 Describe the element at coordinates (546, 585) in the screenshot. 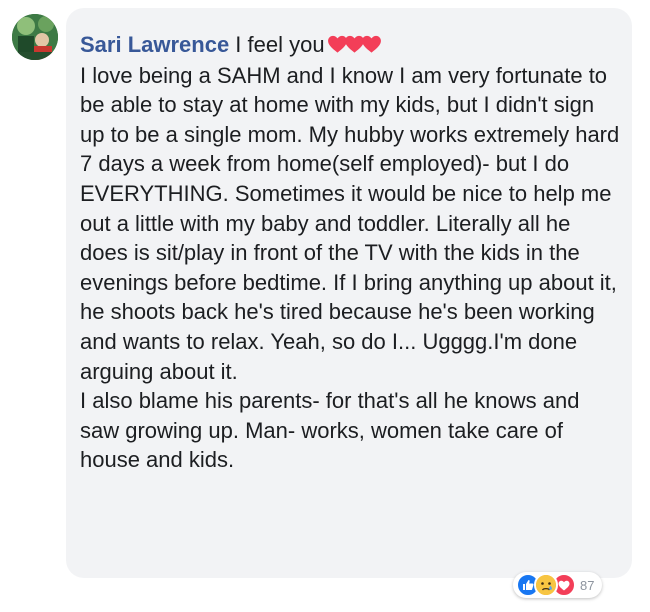

I see `sad-icon` at that location.